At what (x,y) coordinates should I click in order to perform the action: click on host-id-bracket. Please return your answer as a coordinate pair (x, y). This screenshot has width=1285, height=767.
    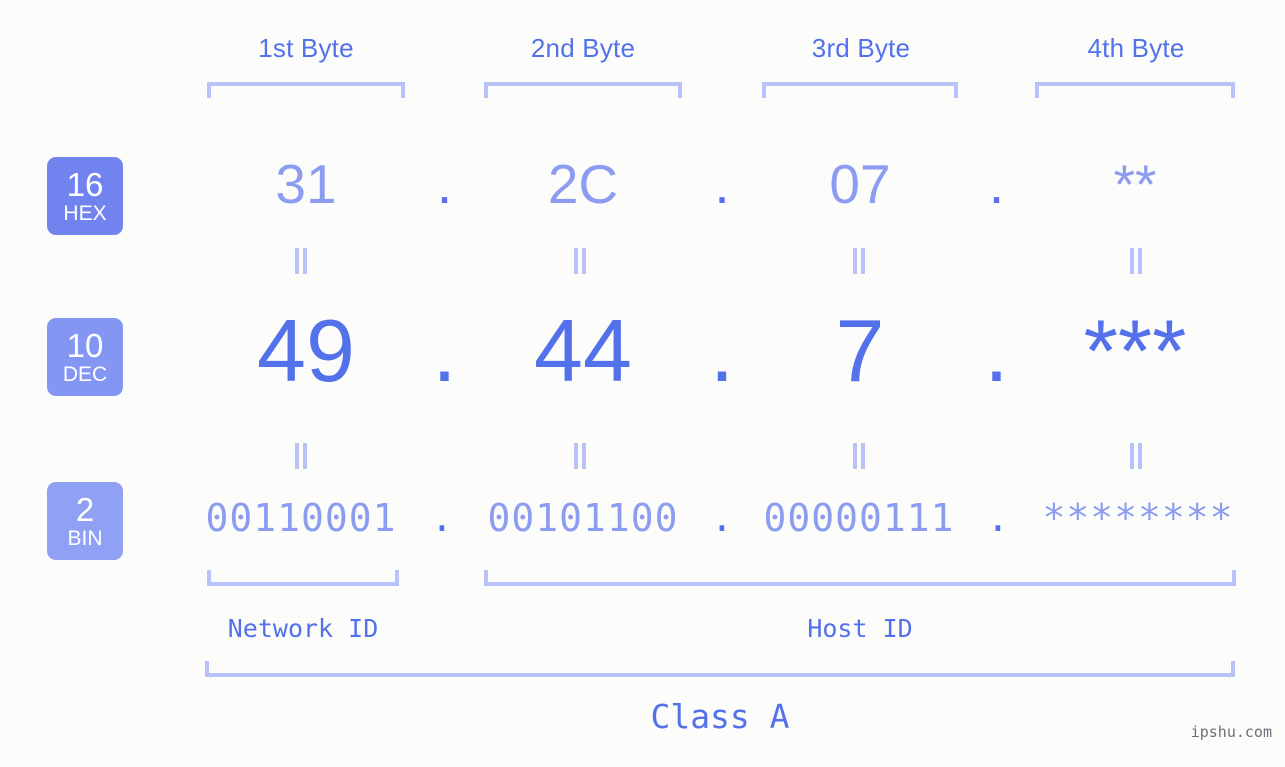
    Looking at the image, I should click on (860, 578).